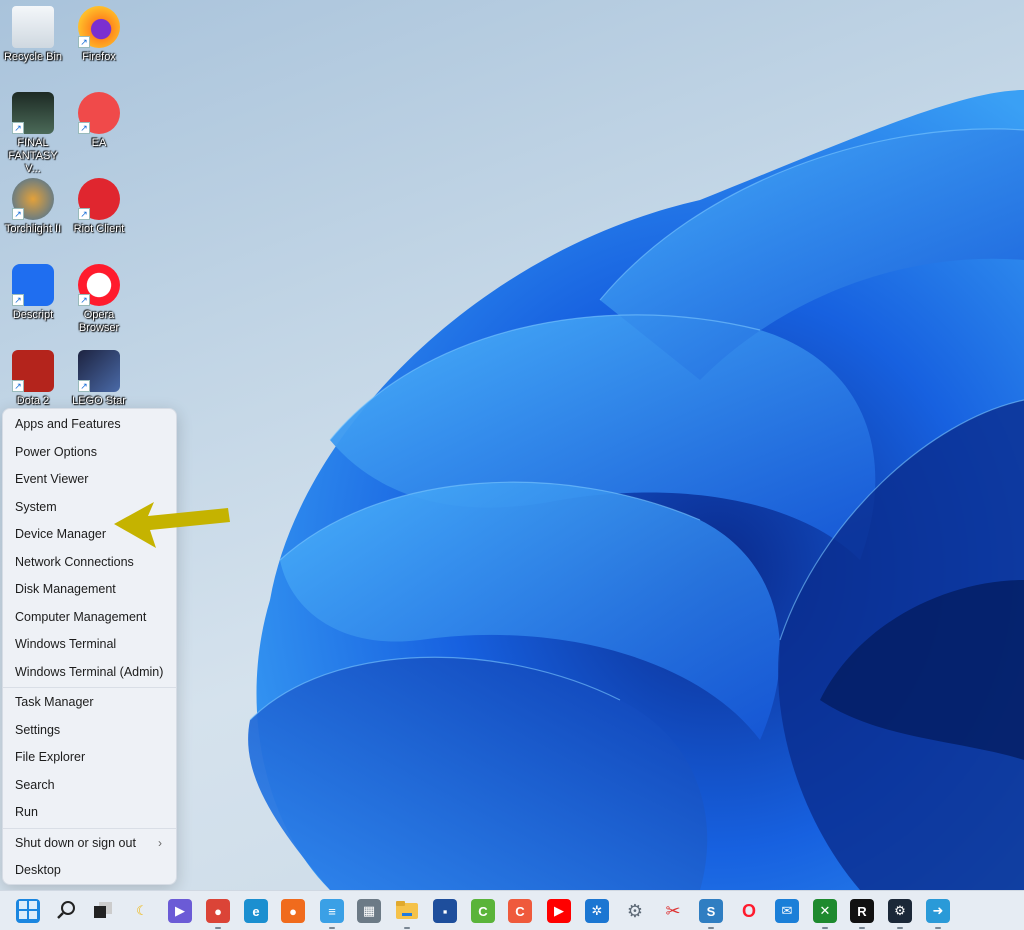  Describe the element at coordinates (66, 644) in the screenshot. I see `menu-item-label: Windows Terminal` at that location.